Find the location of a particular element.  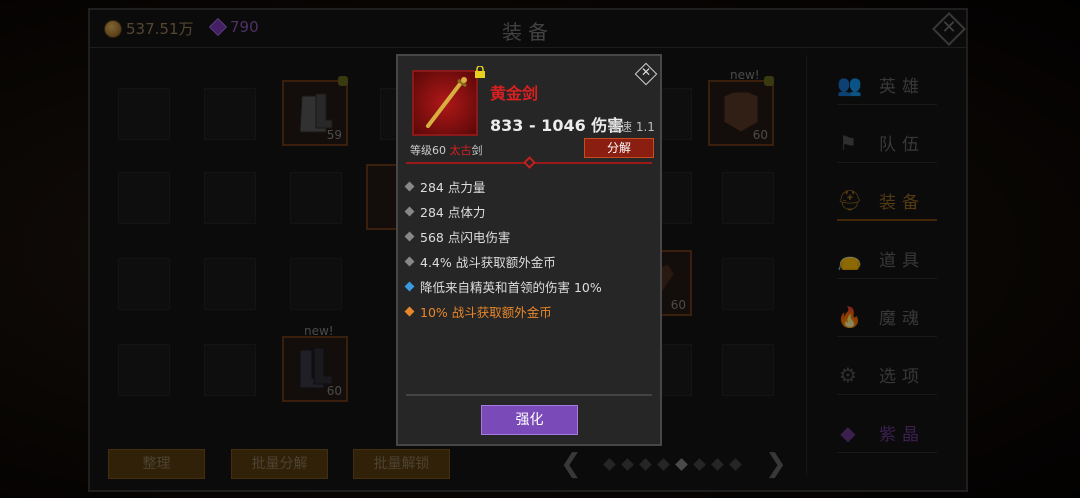

item-category: 剑 is located at coordinates (477, 150).